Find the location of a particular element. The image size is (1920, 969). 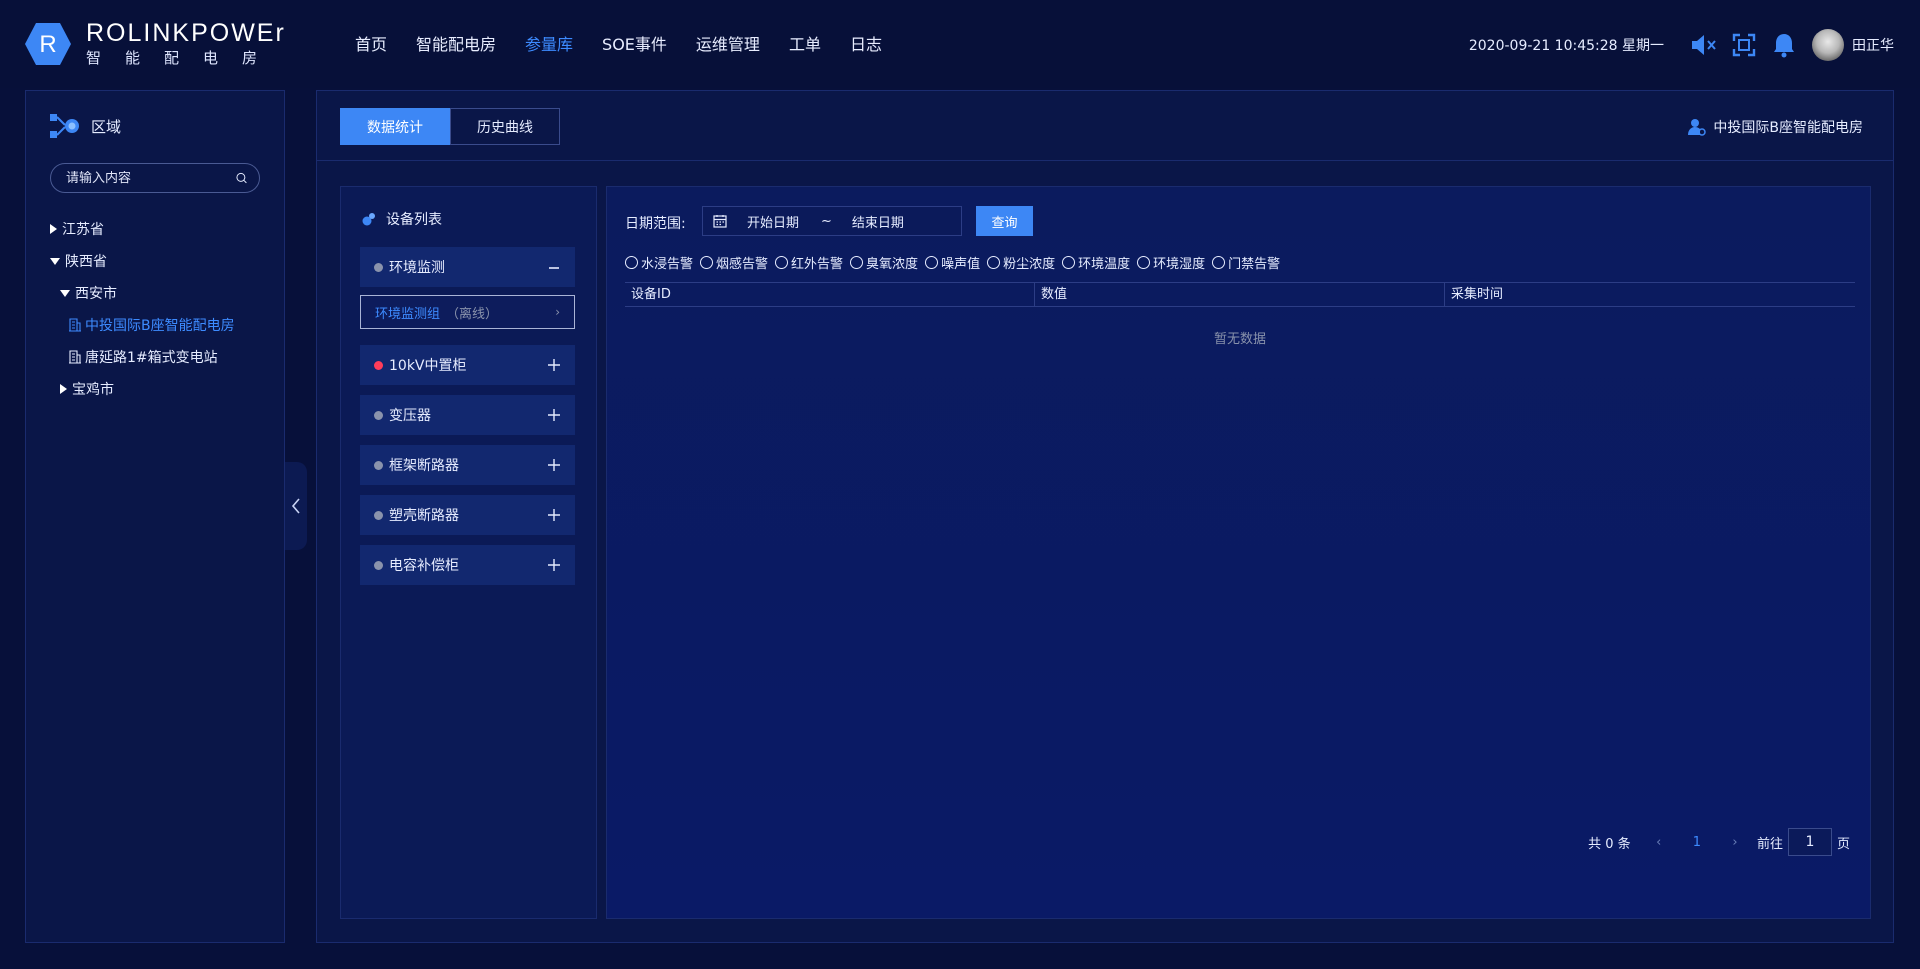

radio-label: 红外告警 is located at coordinates (817, 264).